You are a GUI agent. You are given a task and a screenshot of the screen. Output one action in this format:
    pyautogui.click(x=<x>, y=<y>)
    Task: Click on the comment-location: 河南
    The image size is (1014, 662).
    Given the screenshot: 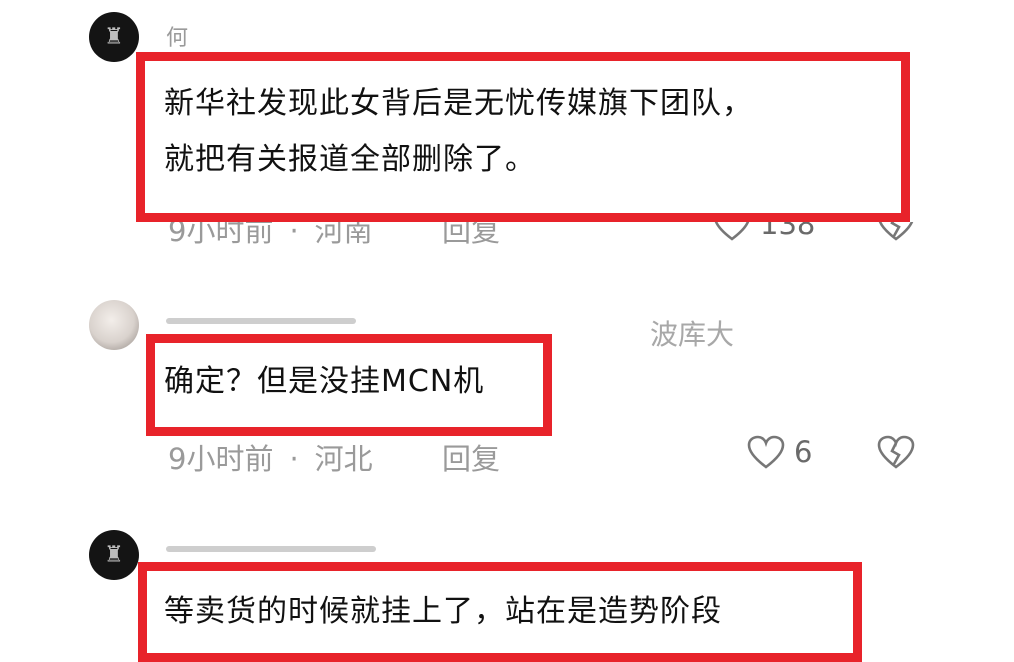 What is the action you would take?
    pyautogui.click(x=343, y=233)
    